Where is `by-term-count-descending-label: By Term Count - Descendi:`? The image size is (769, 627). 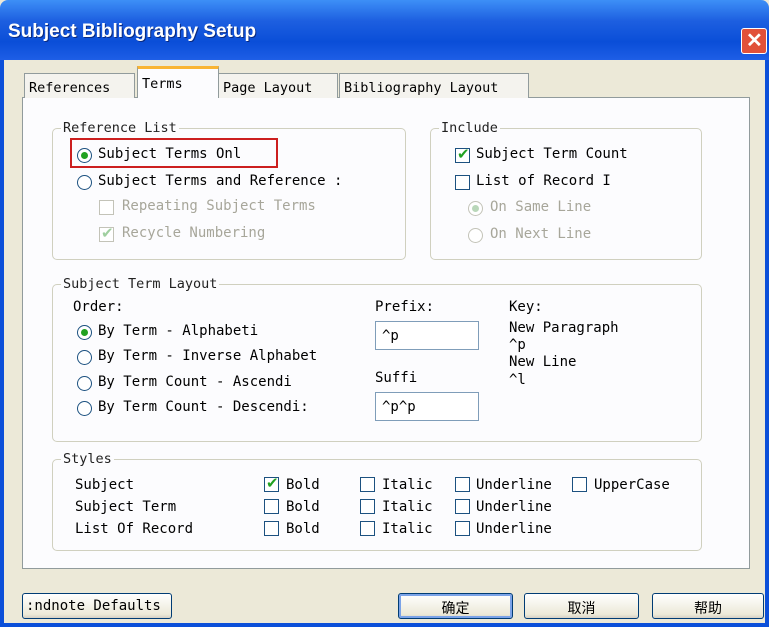
by-term-count-descending-label: By Term Count - Descendi: is located at coordinates (203, 407).